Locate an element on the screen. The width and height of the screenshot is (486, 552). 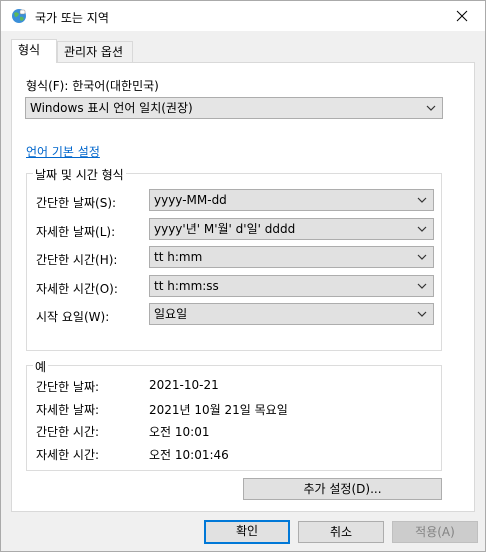
first-day-label: 시작 요일(W): is located at coordinates (73, 317).